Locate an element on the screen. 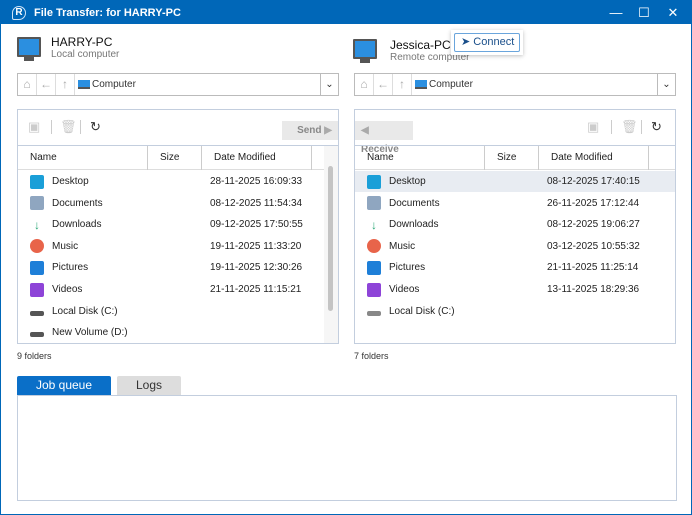 Image resolution: width=692 pixels, height=515 pixels. list-item: Videos 13-11-2025 18:29:36 is located at coordinates (515, 289).